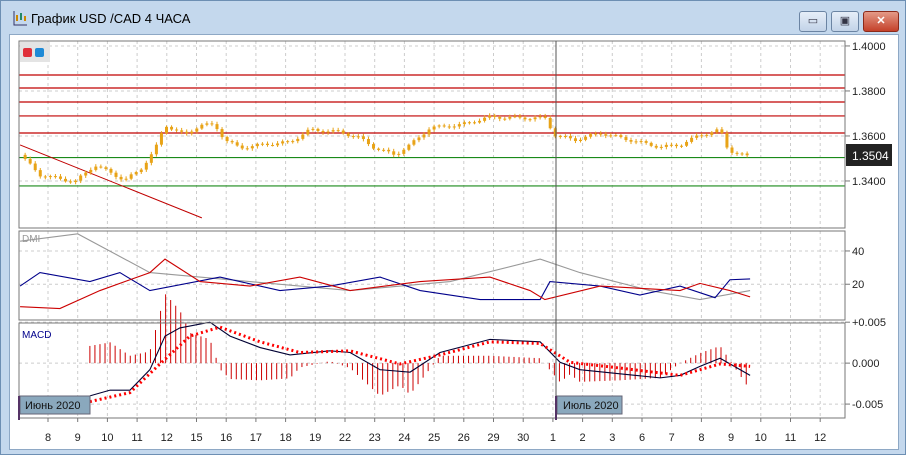  I want to click on signal-line, so click(420, 364).